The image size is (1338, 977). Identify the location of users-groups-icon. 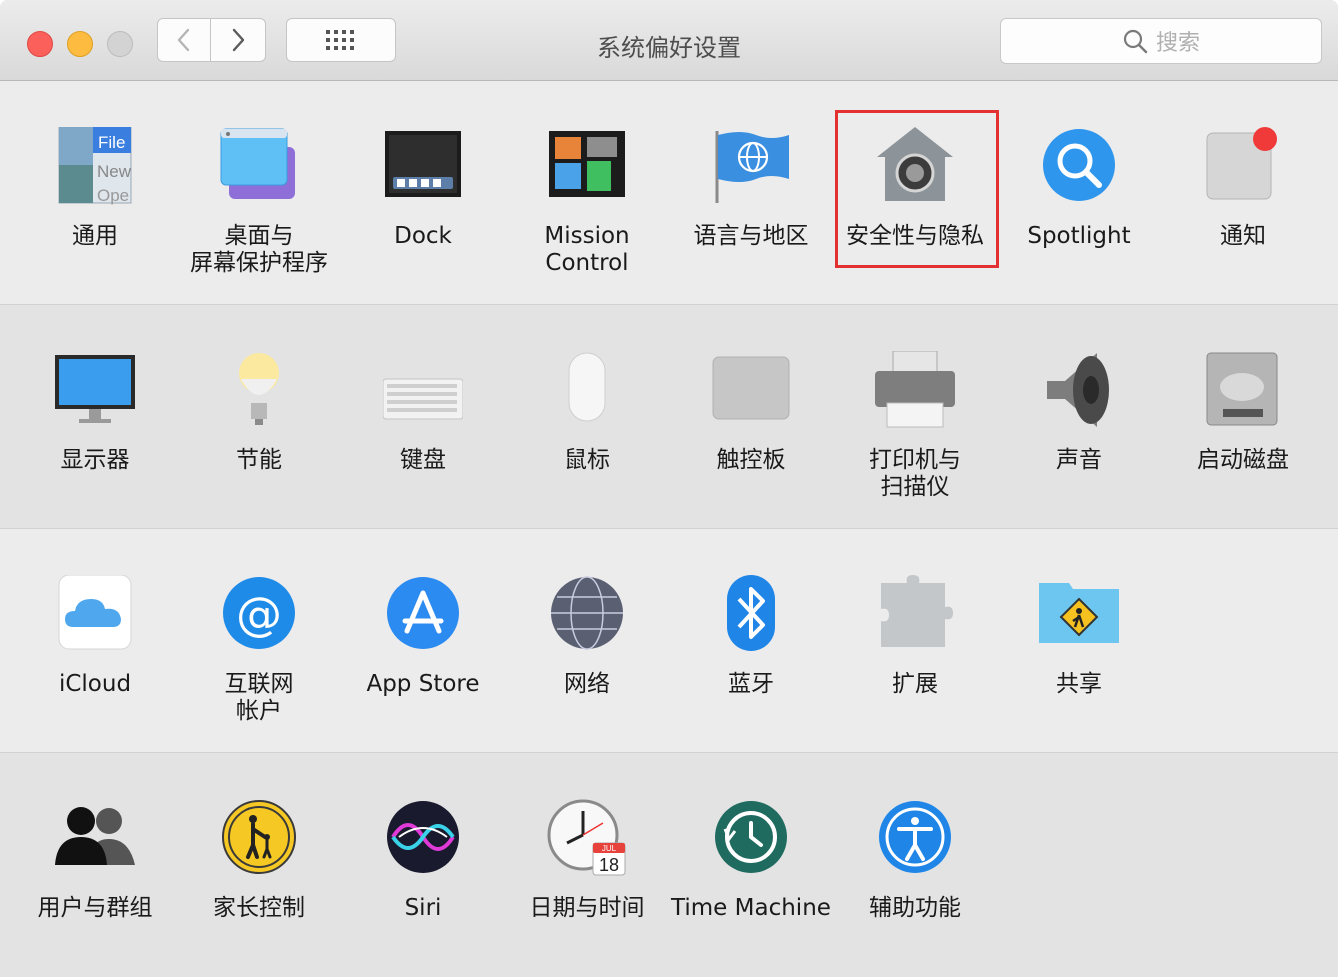
(95, 836).